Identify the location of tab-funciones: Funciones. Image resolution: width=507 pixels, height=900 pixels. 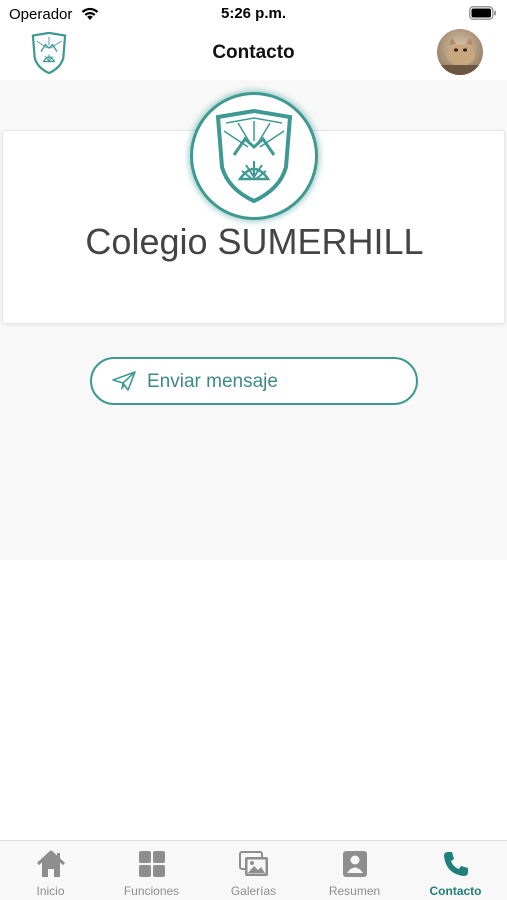
(151, 870).